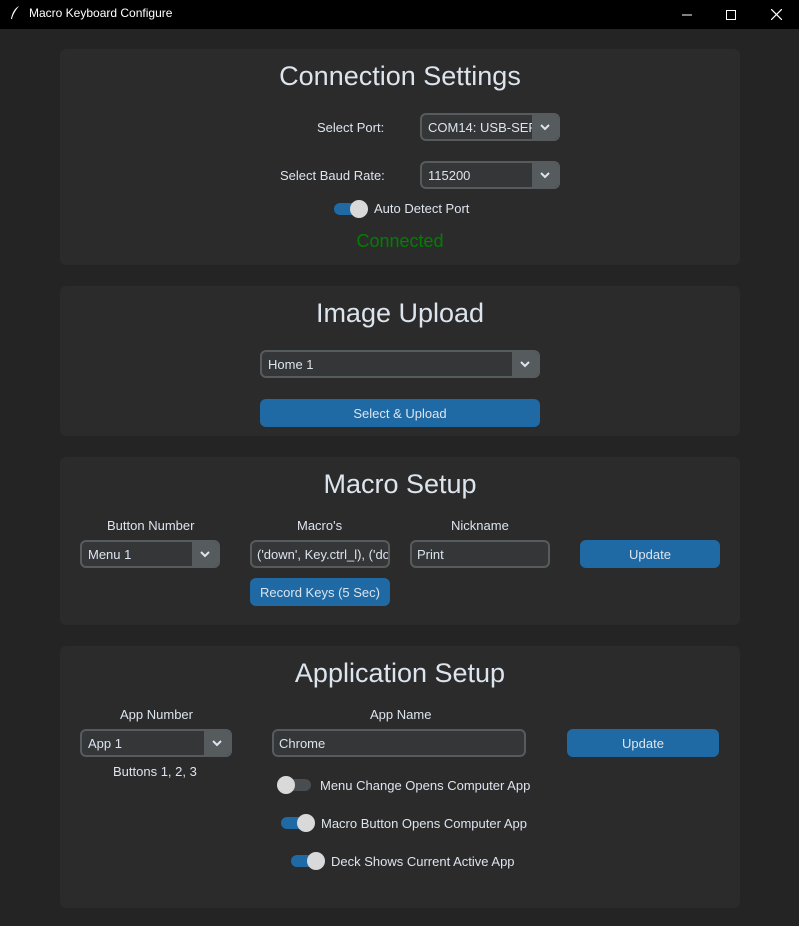  Describe the element at coordinates (299, 823) in the screenshot. I see `macro-button-switch` at that location.